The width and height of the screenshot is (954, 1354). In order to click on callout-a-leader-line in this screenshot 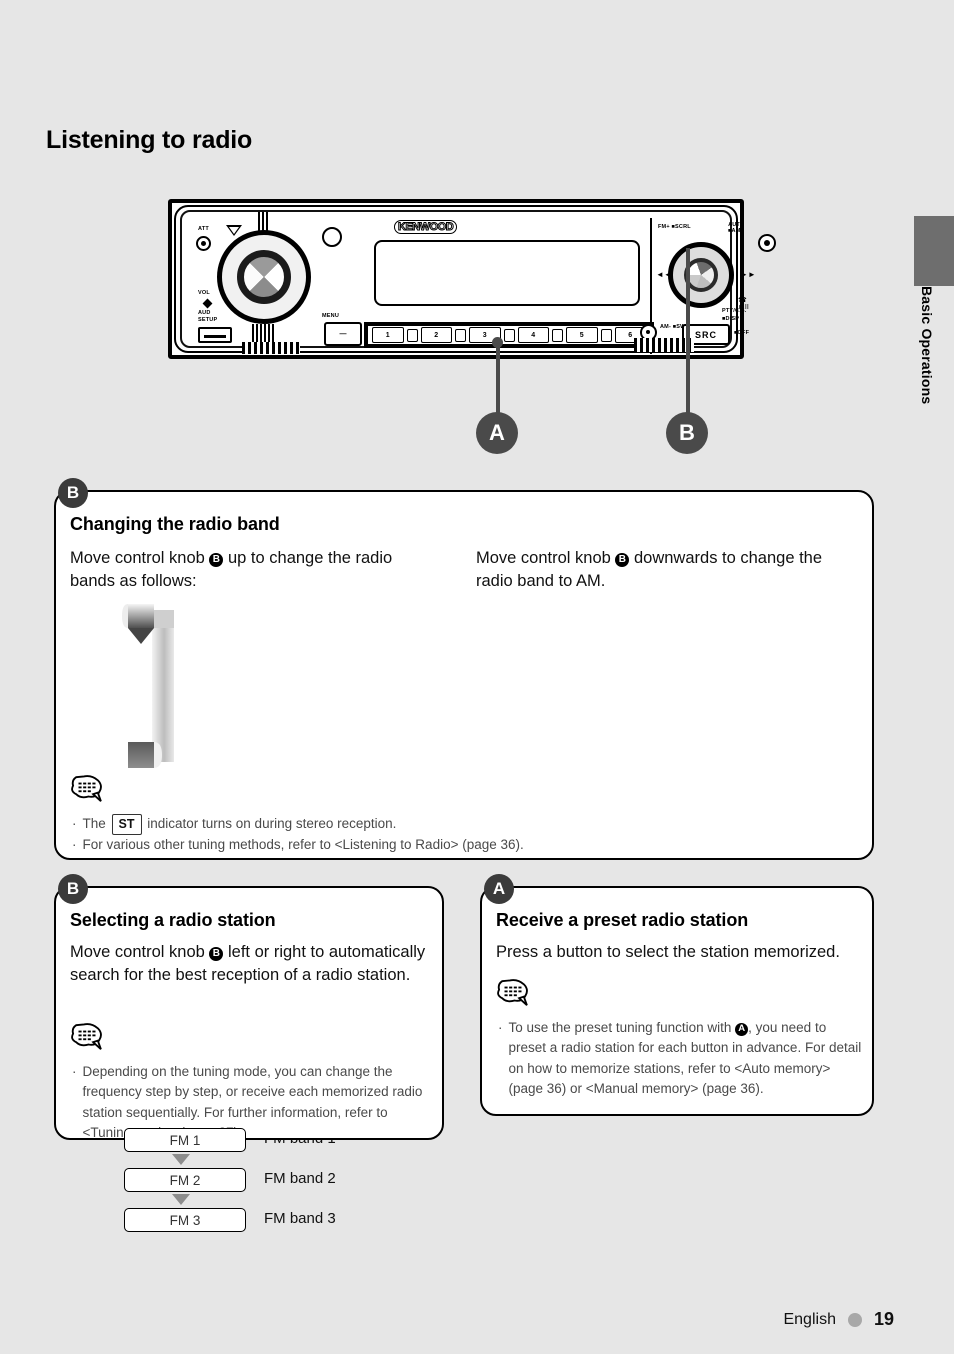, I will do `click(497, 379)`.